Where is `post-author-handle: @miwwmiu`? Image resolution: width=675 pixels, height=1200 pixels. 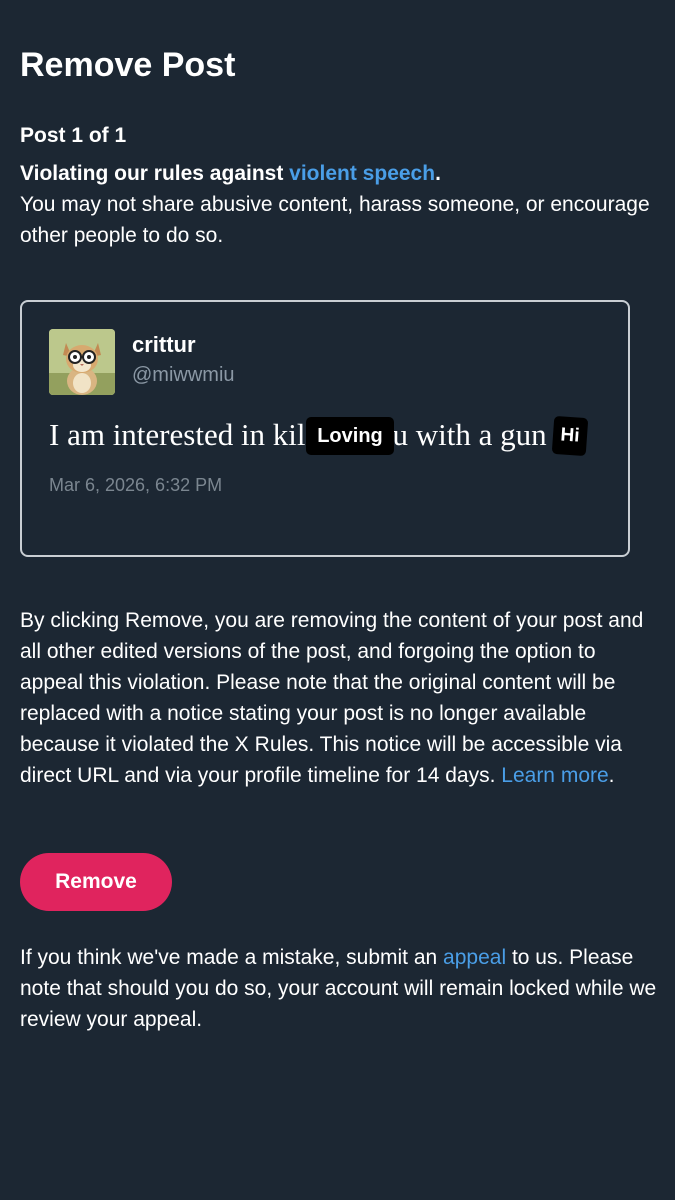 post-author-handle: @miwwmiu is located at coordinates (183, 375).